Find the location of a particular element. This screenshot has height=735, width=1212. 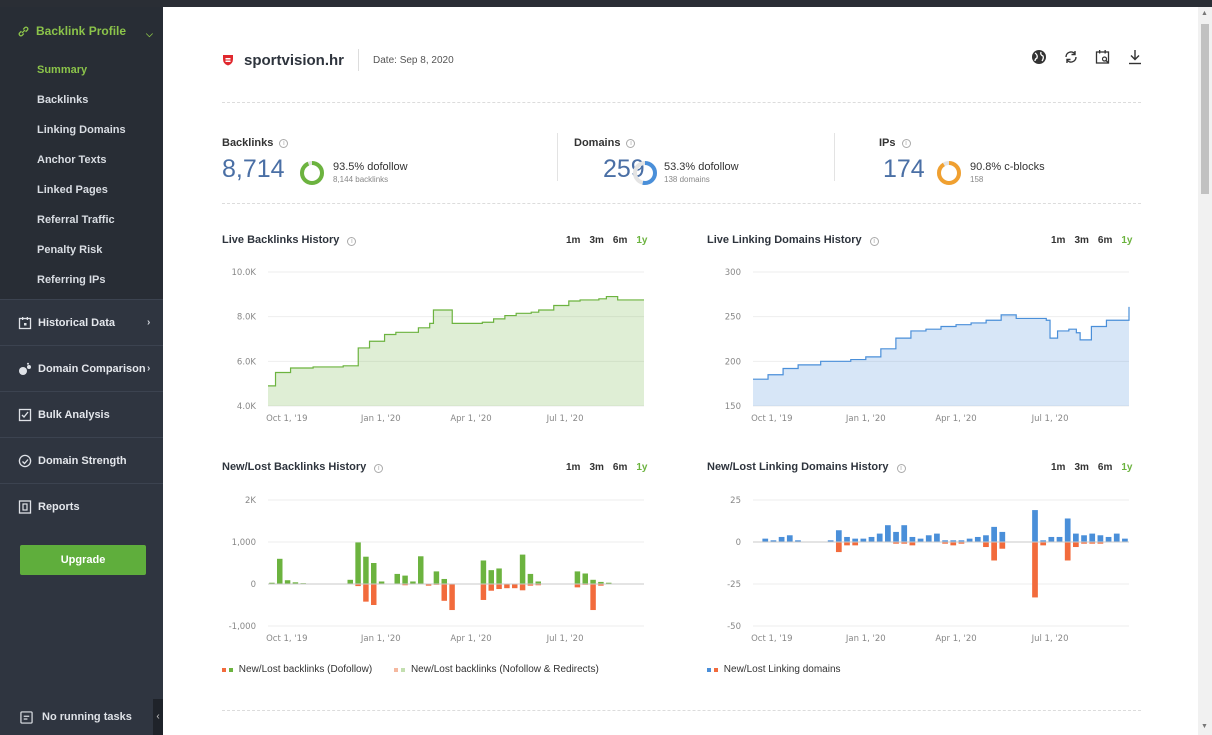

y-tick-label: 250 is located at coordinates (733, 318).